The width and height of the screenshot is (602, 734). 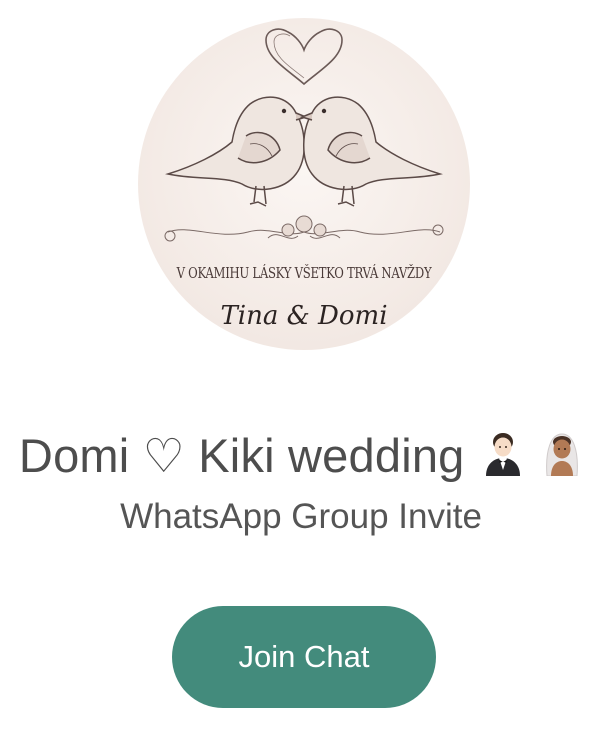 I want to click on group-title: Domi ♡ Kiki wedding, so click(x=301, y=457).